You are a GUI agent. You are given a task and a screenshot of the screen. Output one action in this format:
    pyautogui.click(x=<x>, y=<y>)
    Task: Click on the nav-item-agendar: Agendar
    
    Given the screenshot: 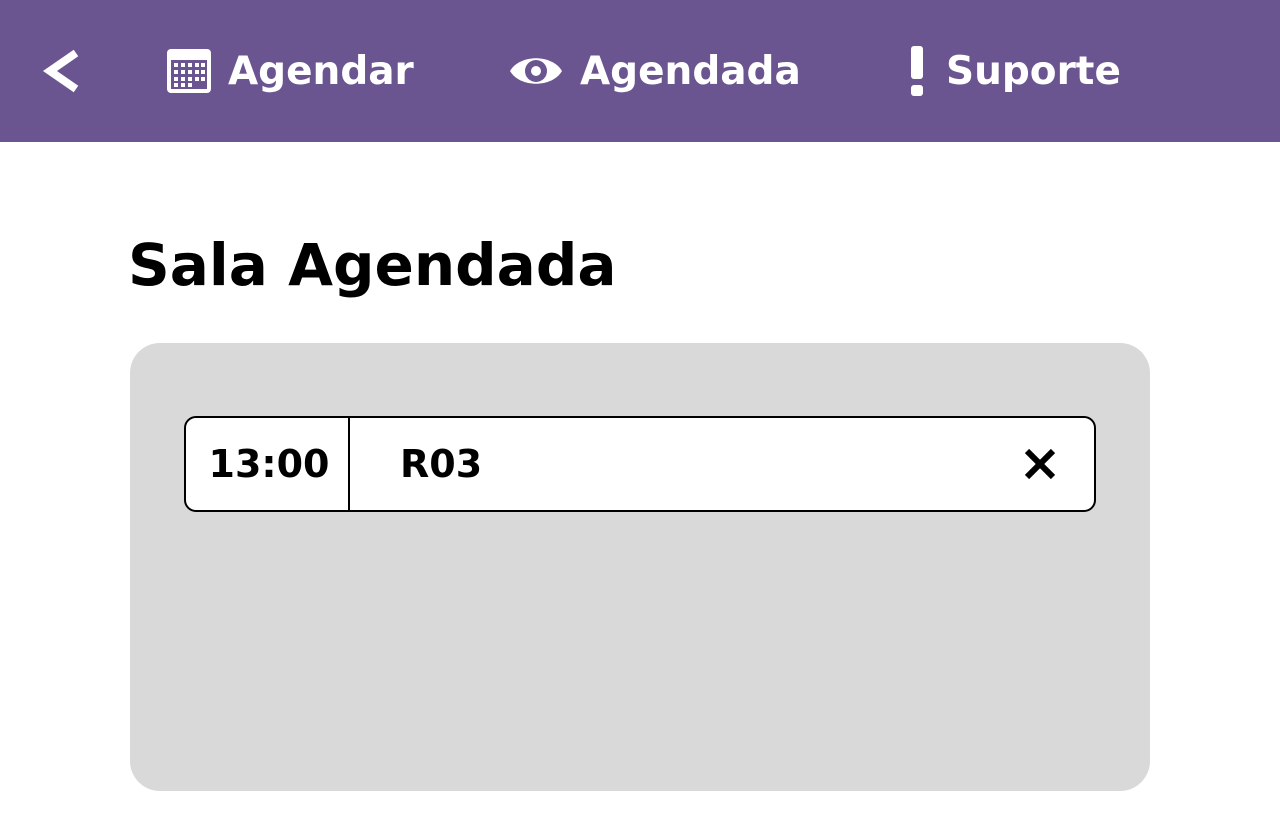 What is the action you would take?
    pyautogui.click(x=290, y=71)
    